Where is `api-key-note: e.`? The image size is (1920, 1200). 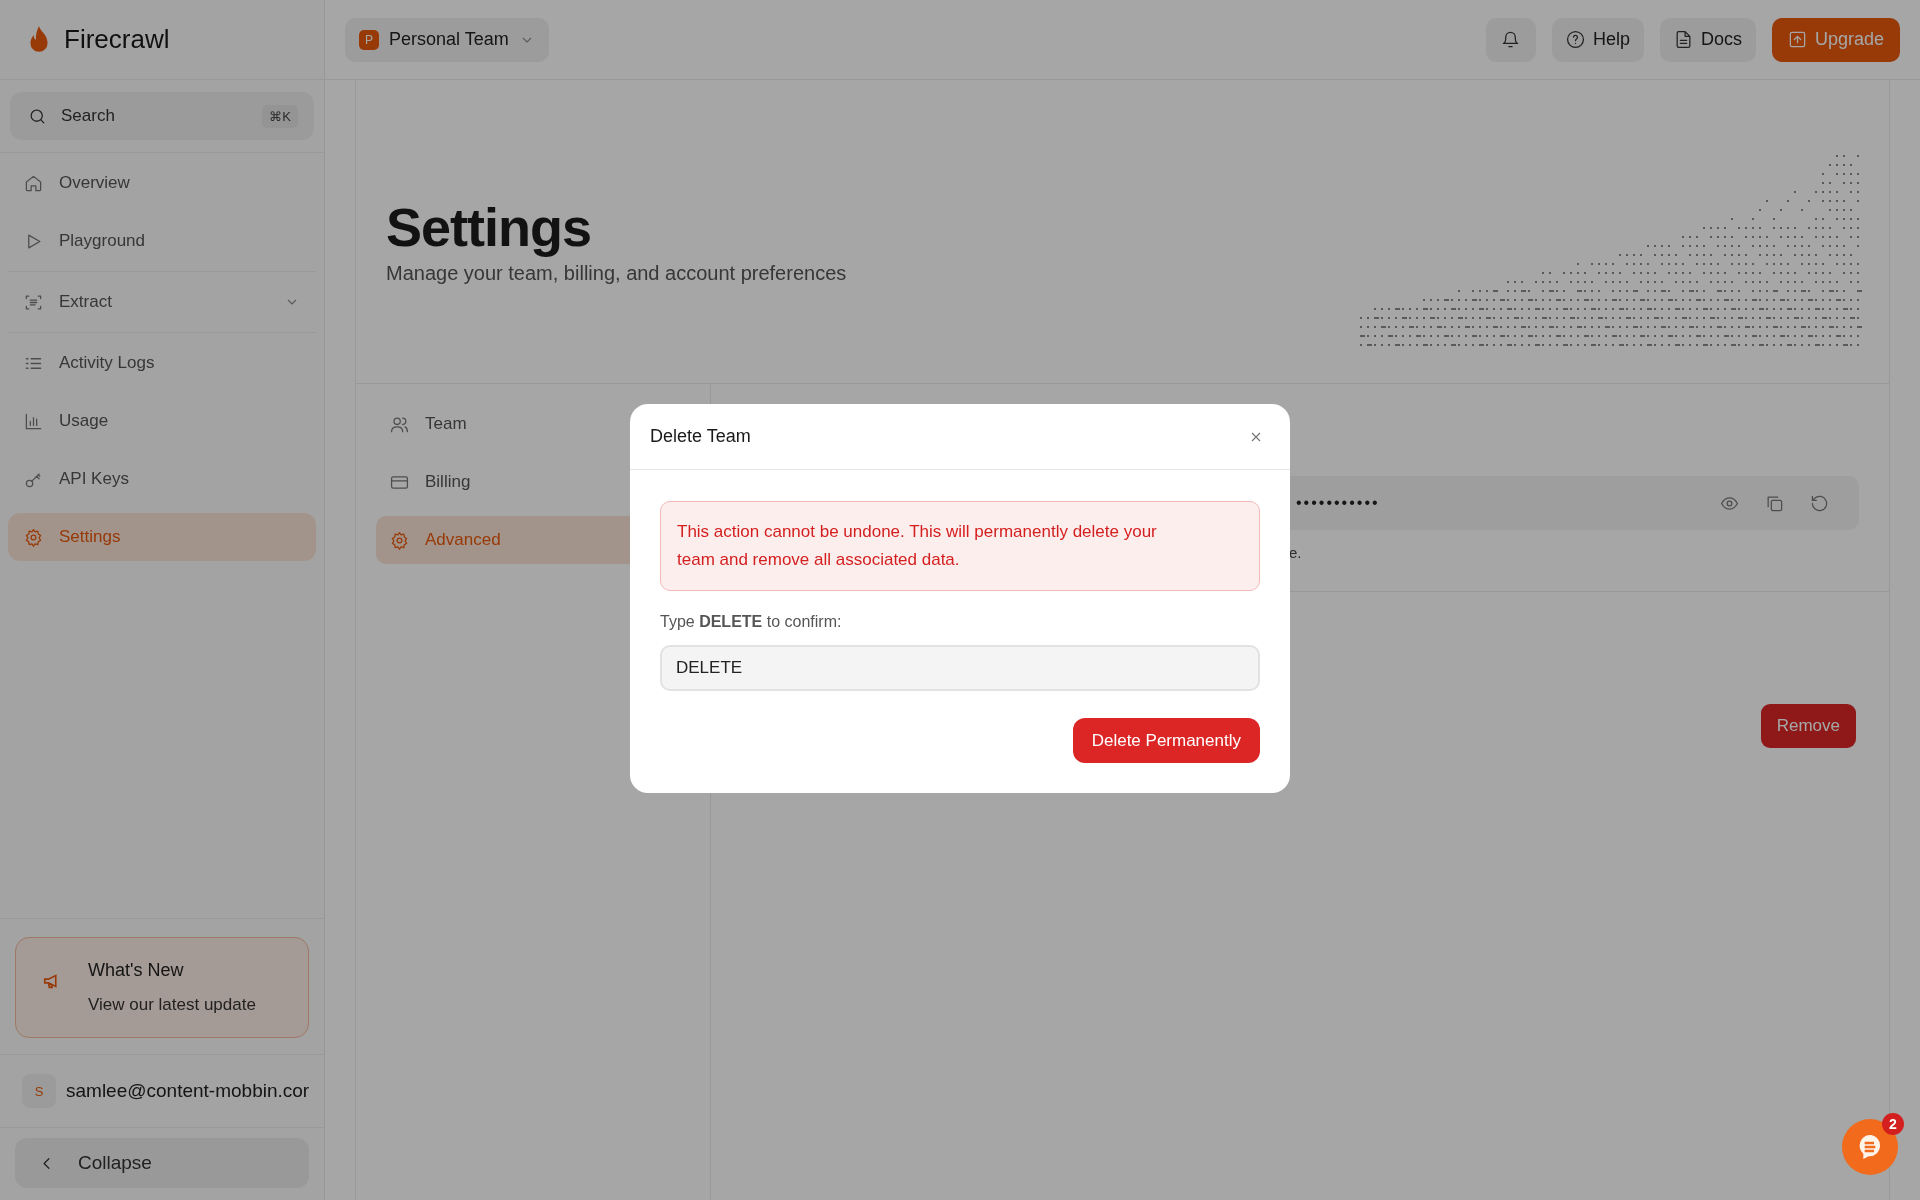 api-key-note: e. is located at coordinates (1295, 552).